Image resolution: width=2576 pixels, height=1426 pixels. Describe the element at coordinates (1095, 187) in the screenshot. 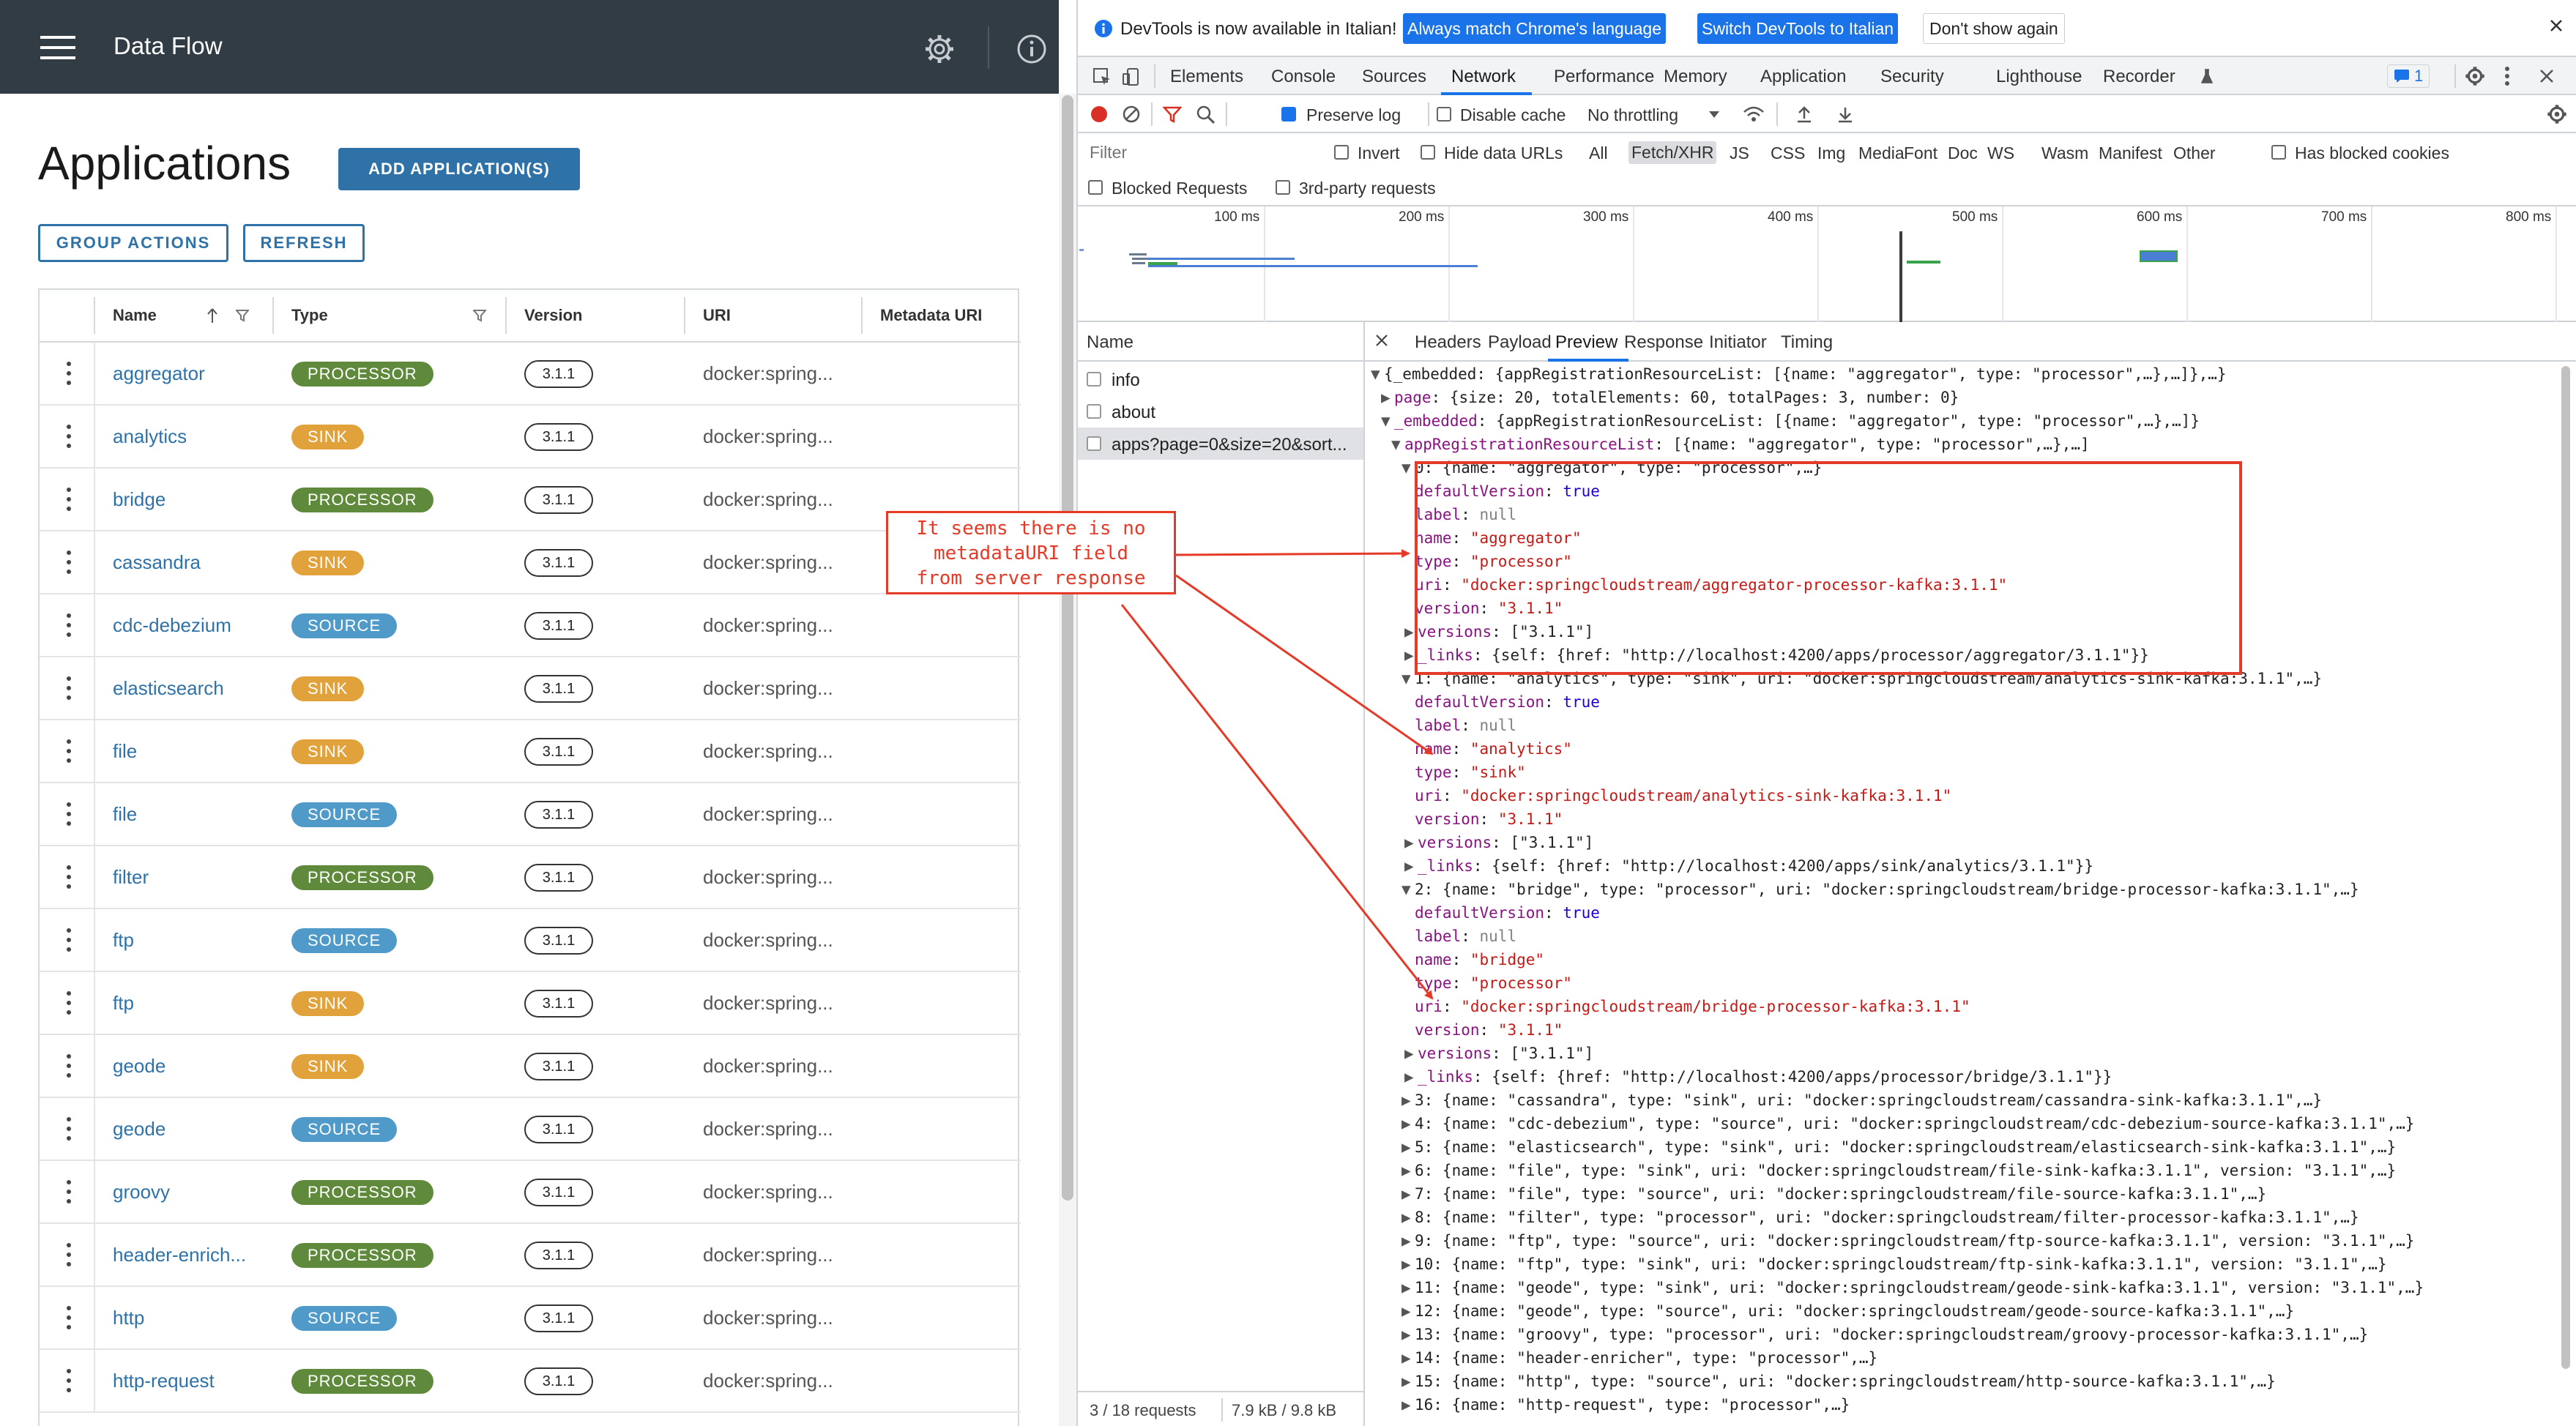

I see `blocked-requests-checkbox` at that location.